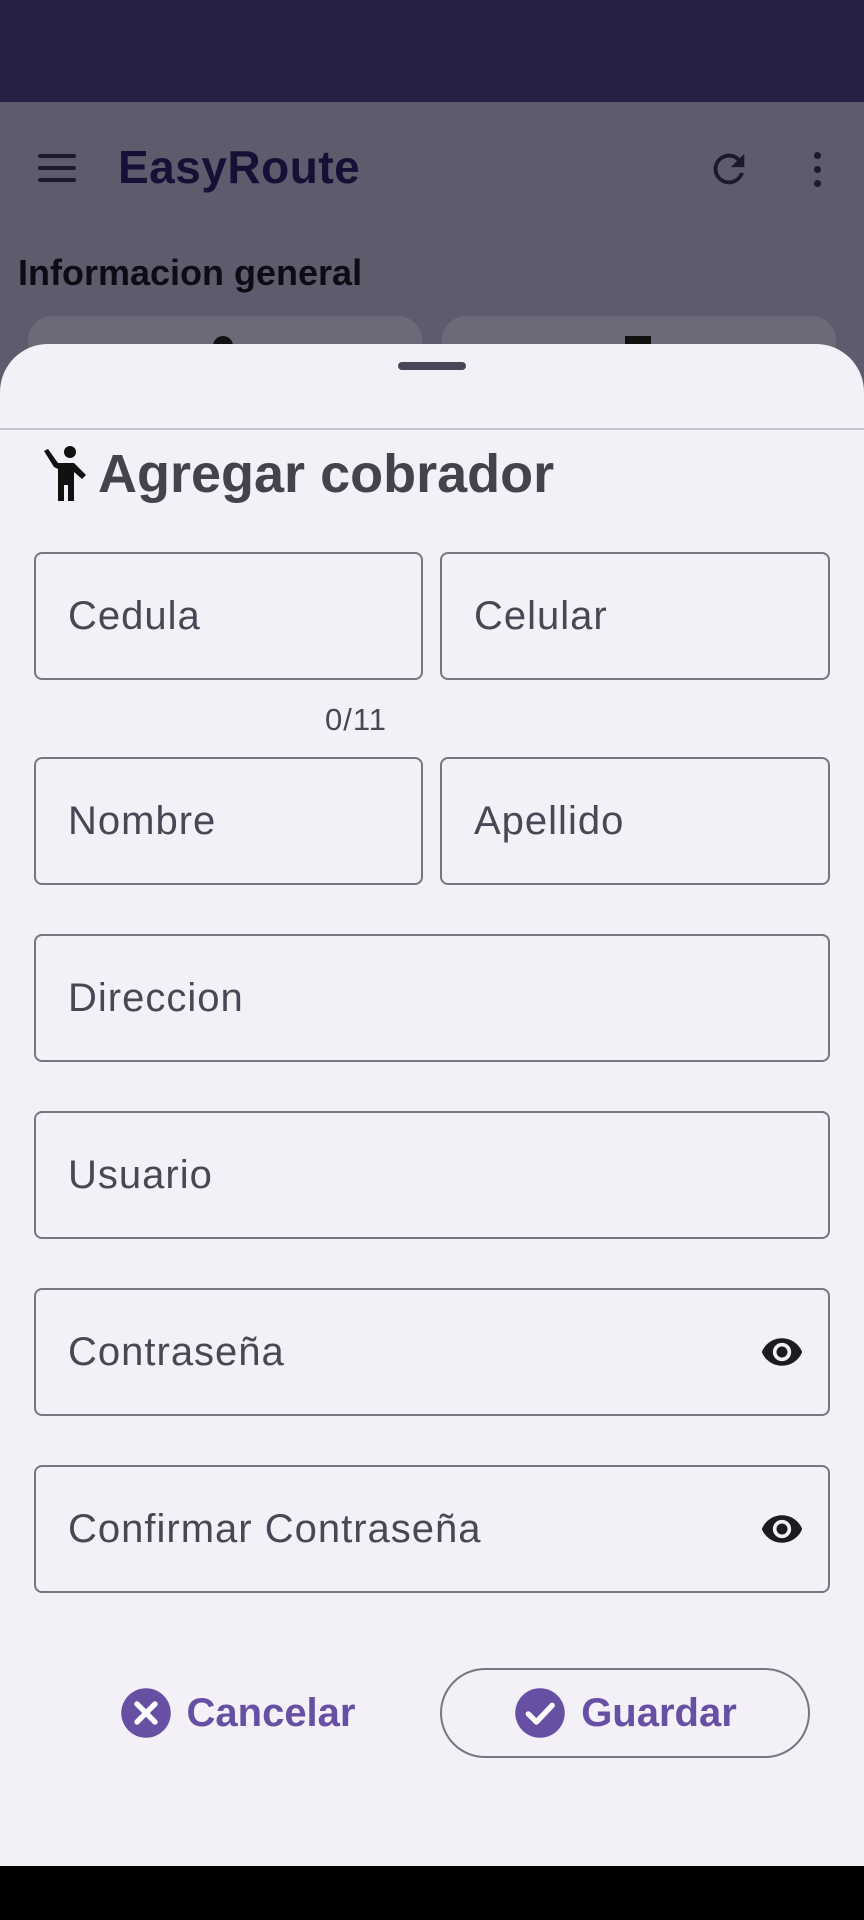  I want to click on password-field: Contraseña, so click(432, 1352).